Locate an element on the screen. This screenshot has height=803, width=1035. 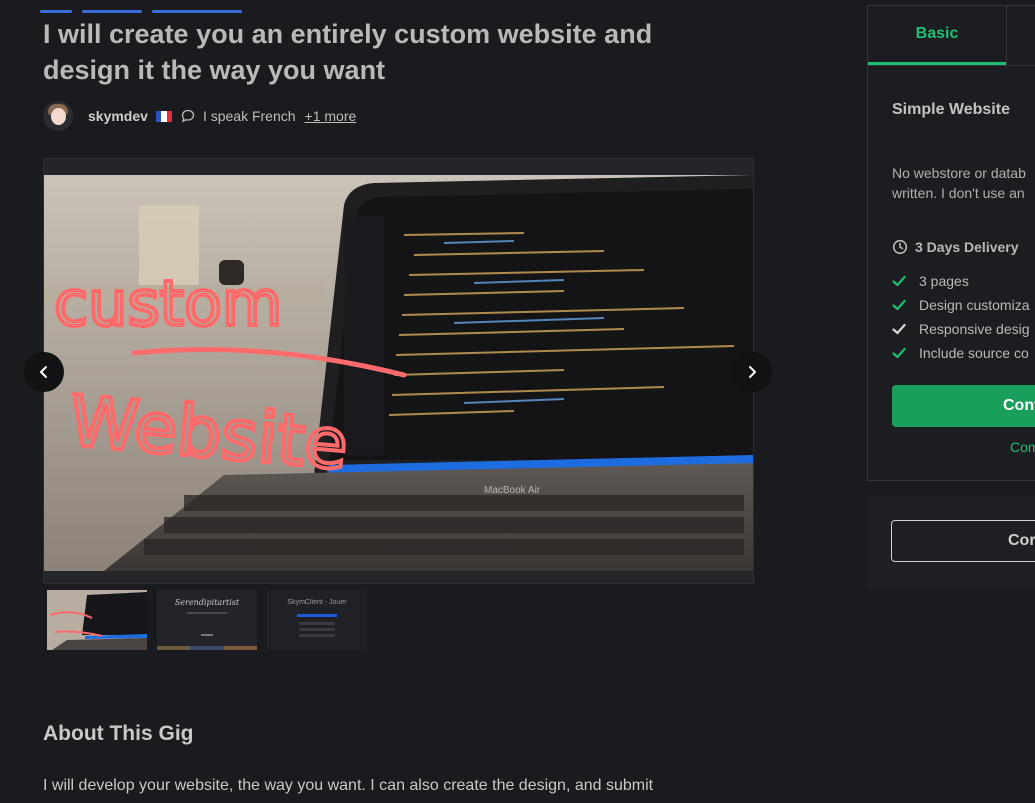
svg-text: Serendipitartist is located at coordinates (207, 602).